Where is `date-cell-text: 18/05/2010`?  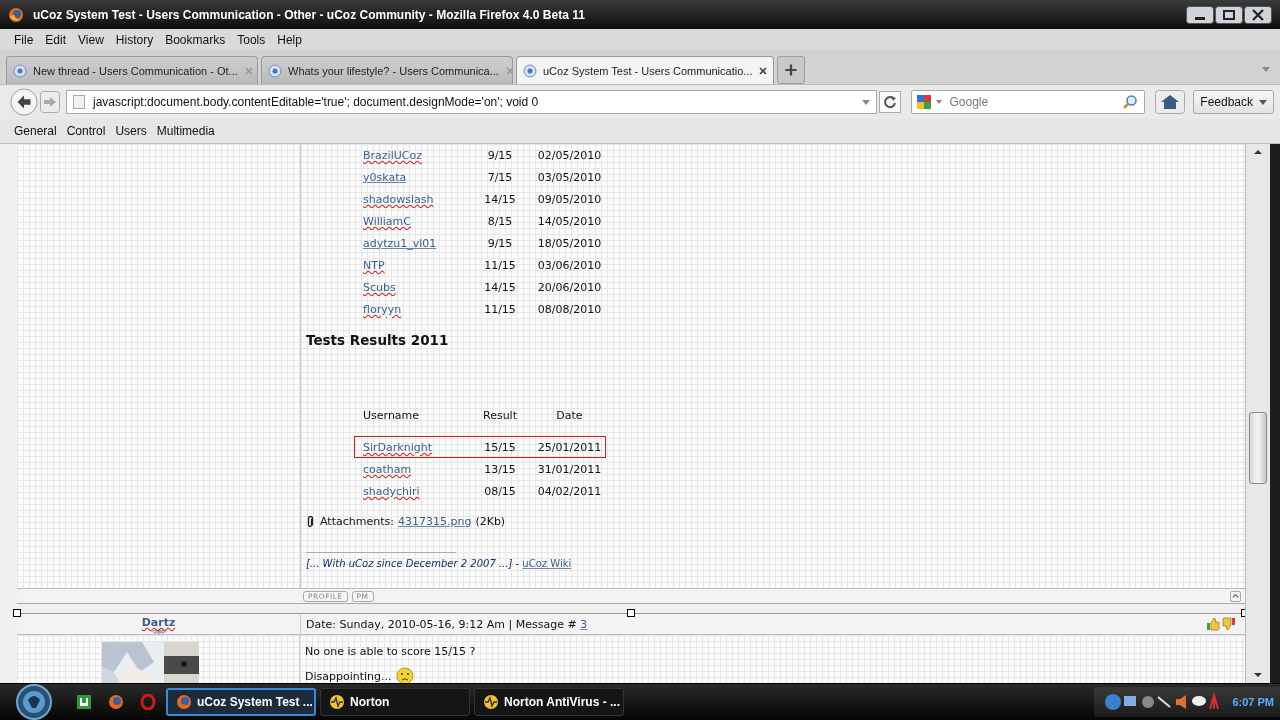
date-cell-text: 18/05/2010 is located at coordinates (569, 243).